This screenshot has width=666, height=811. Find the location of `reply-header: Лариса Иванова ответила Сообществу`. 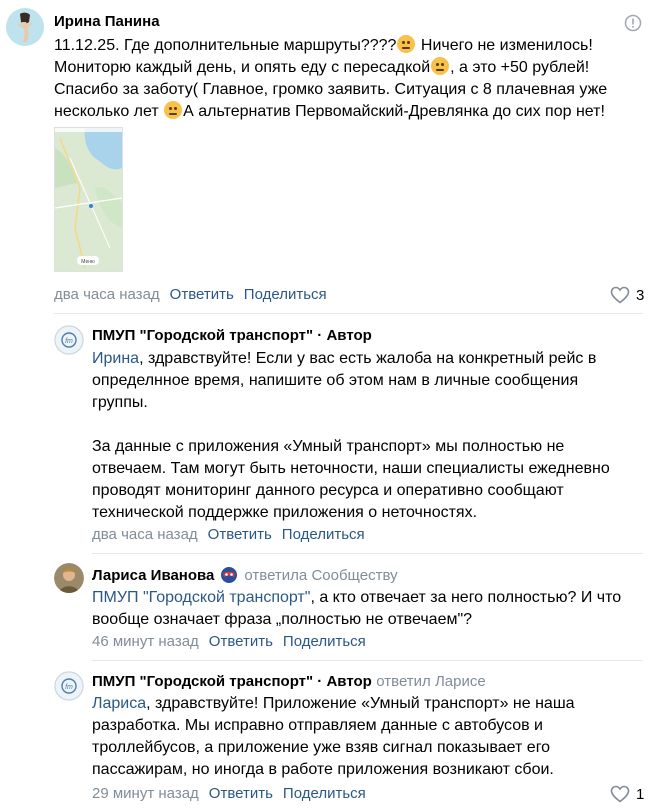

reply-header: Лариса Иванова ответила Сообществу is located at coordinates (245, 575).